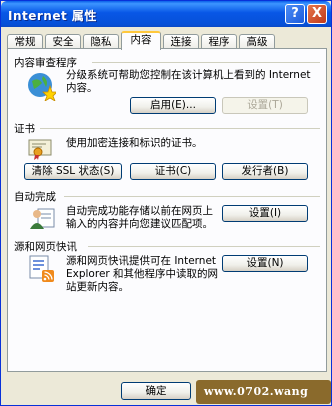 This screenshot has height=406, width=332. What do you see at coordinates (45, 63) in the screenshot?
I see `content-advisor-title: 内容审查程序` at bounding box center [45, 63].